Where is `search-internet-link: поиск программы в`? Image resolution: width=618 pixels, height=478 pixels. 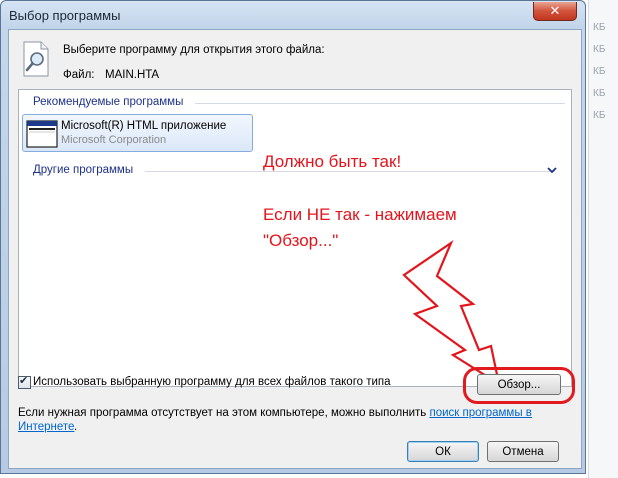 search-internet-link: поиск программы в is located at coordinates (480, 413).